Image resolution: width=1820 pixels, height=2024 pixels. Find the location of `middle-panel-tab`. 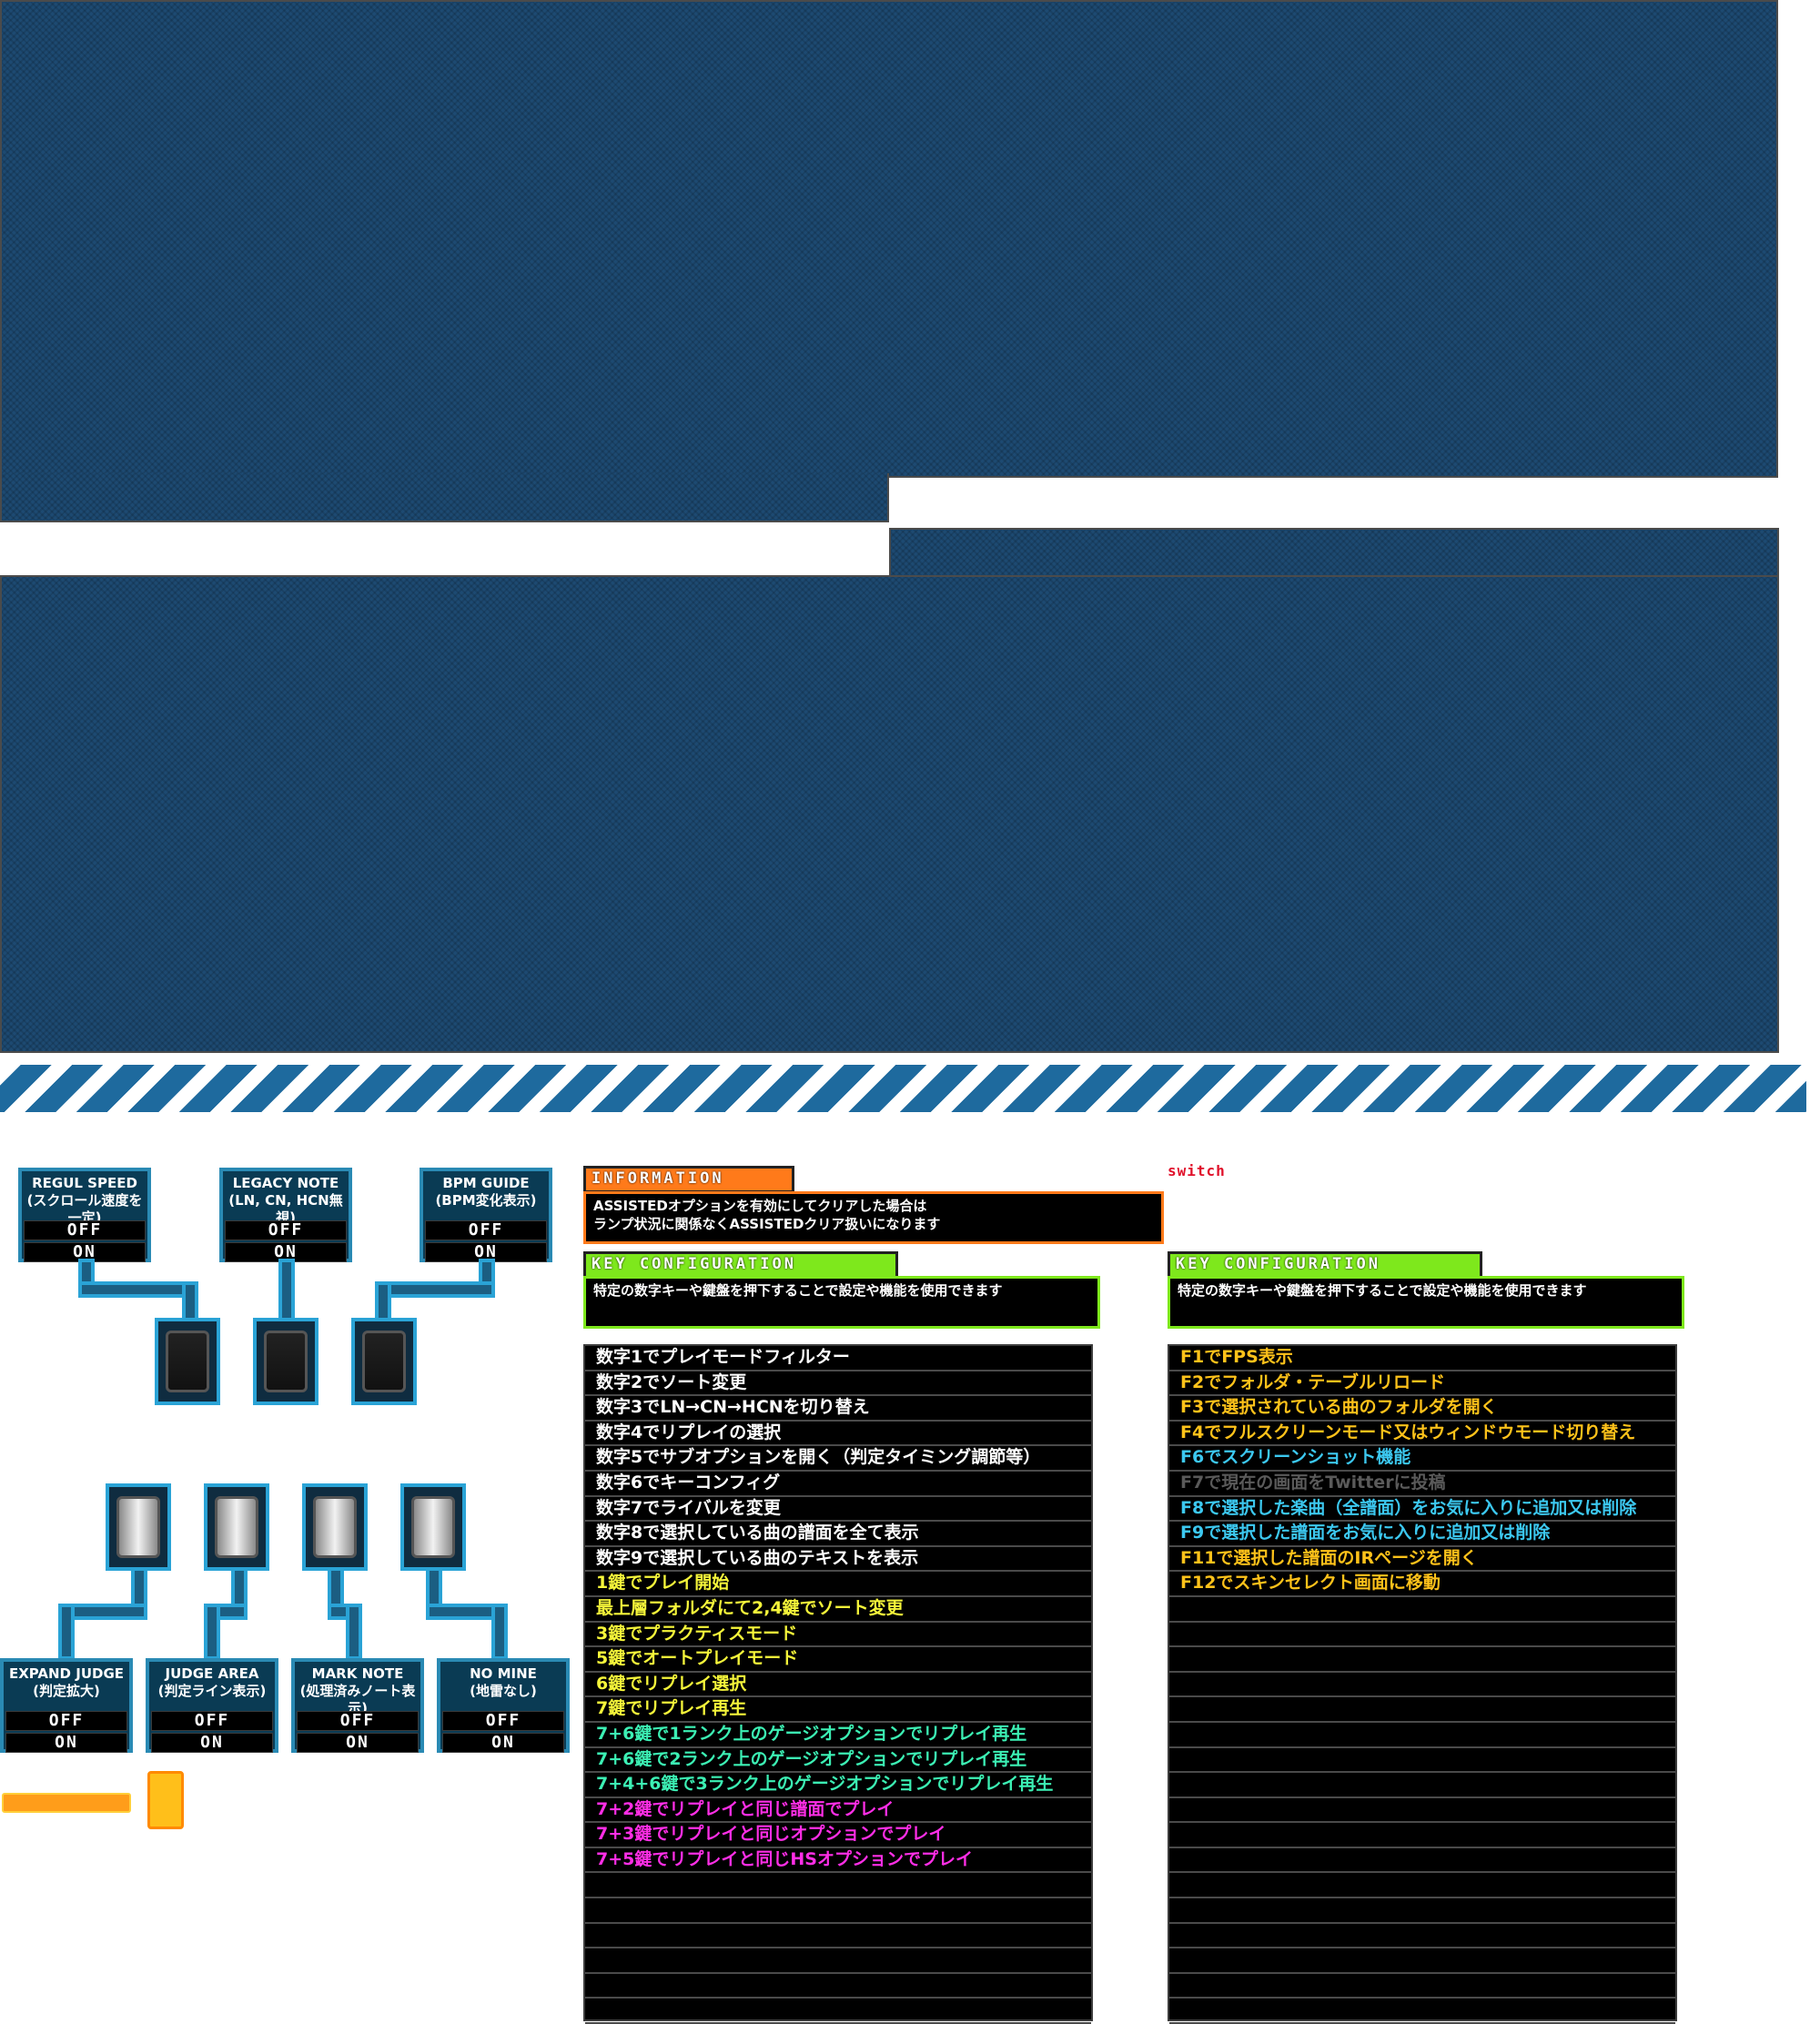

middle-panel-tab is located at coordinates (1334, 553).